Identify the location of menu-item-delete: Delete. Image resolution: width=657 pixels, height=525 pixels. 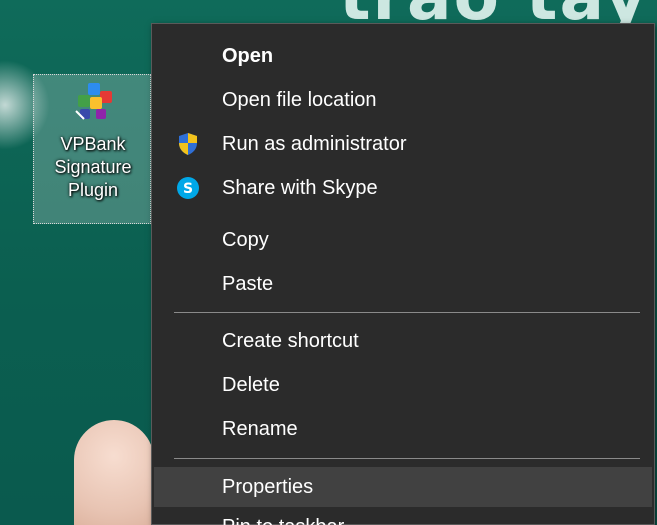
(403, 385).